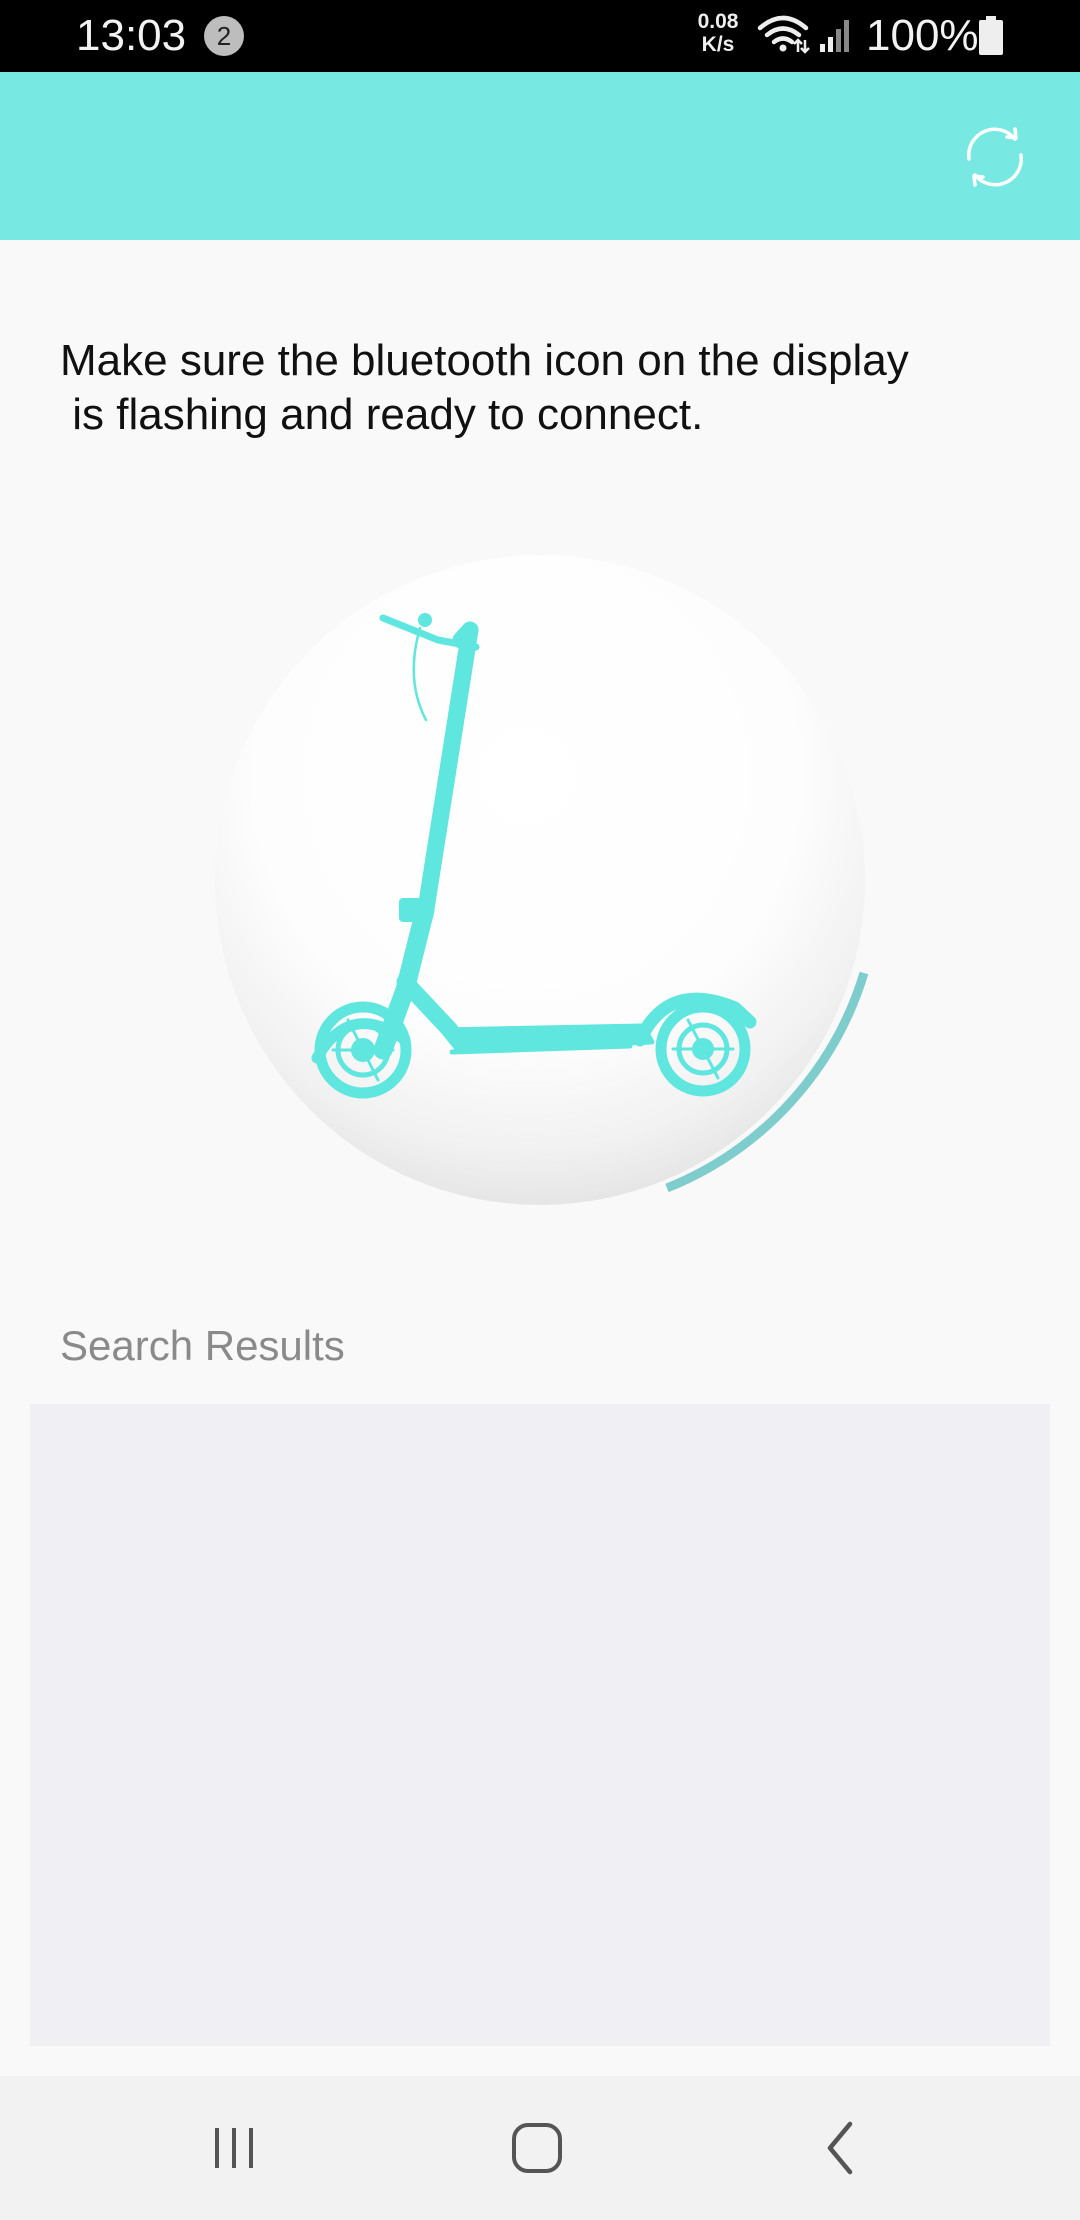  I want to click on refresh-button, so click(995, 157).